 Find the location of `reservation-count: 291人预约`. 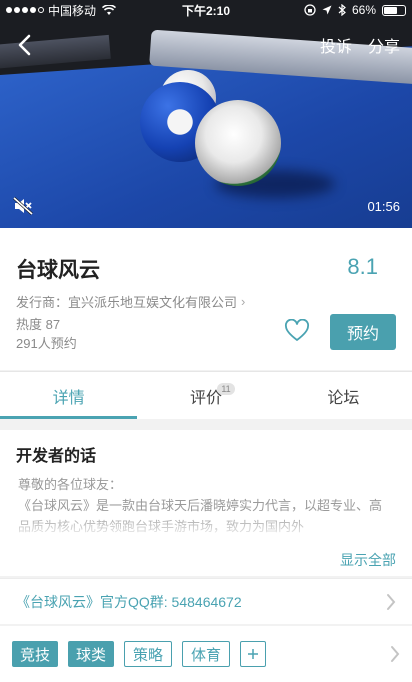

reservation-count: 291人预约 is located at coordinates (46, 343).